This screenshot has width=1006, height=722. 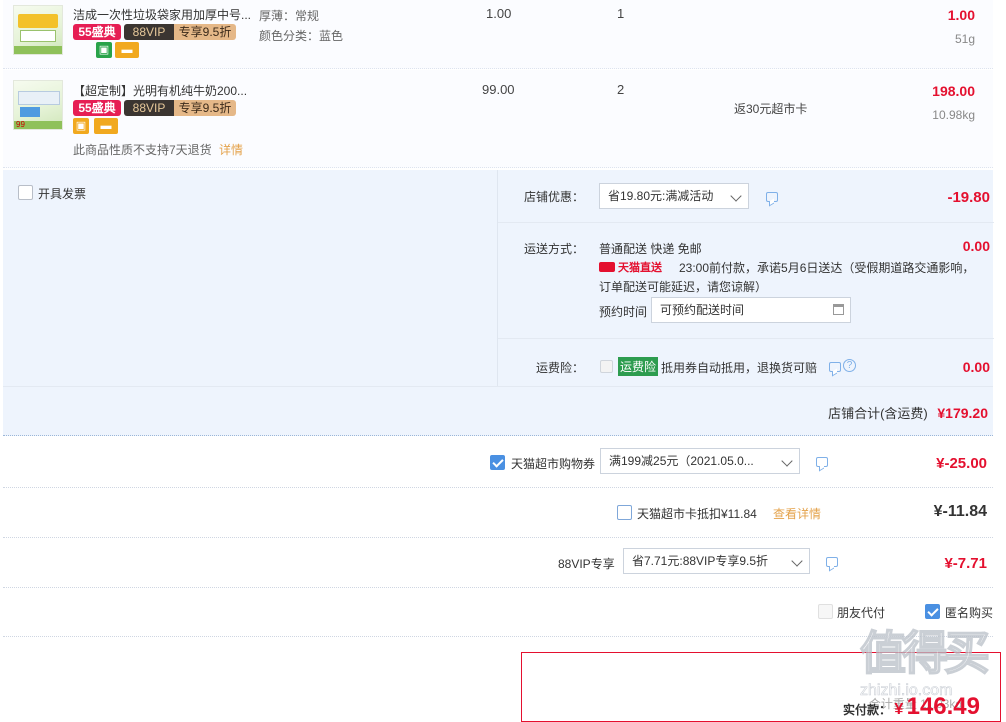 What do you see at coordinates (962, 413) in the screenshot?
I see `store-total-amount: ¥179.20` at bounding box center [962, 413].